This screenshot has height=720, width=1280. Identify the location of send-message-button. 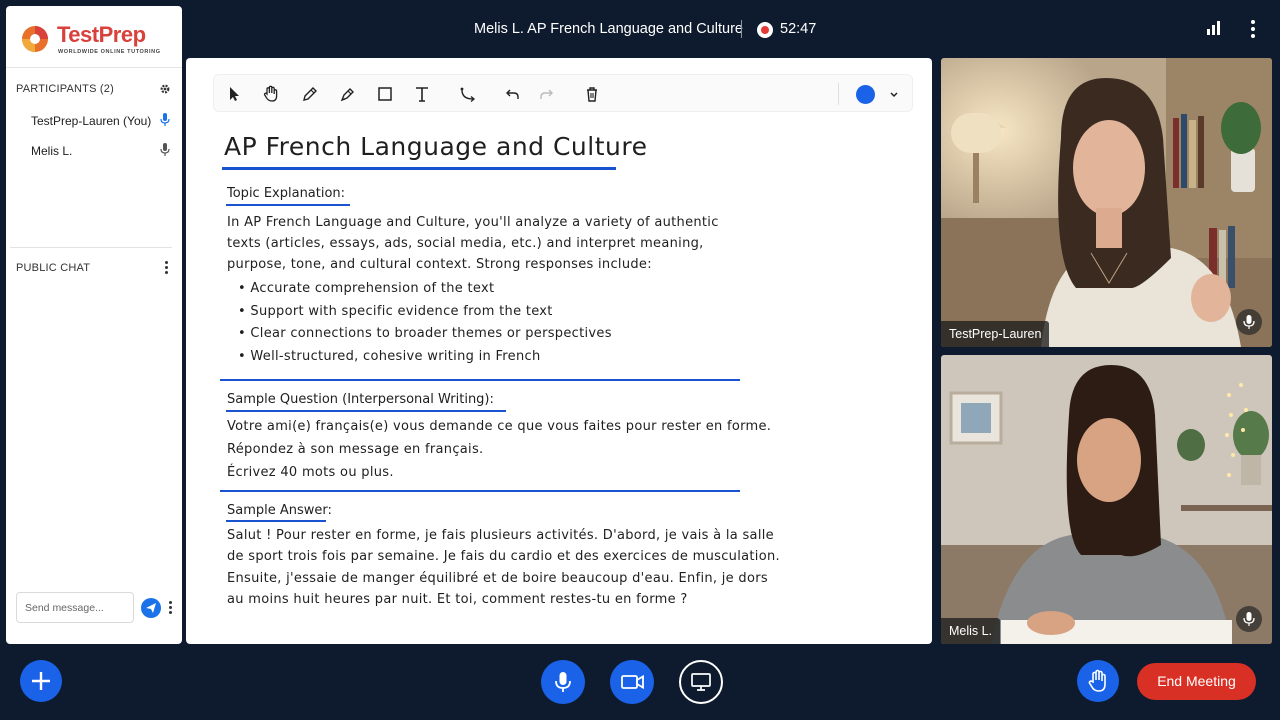
(151, 608).